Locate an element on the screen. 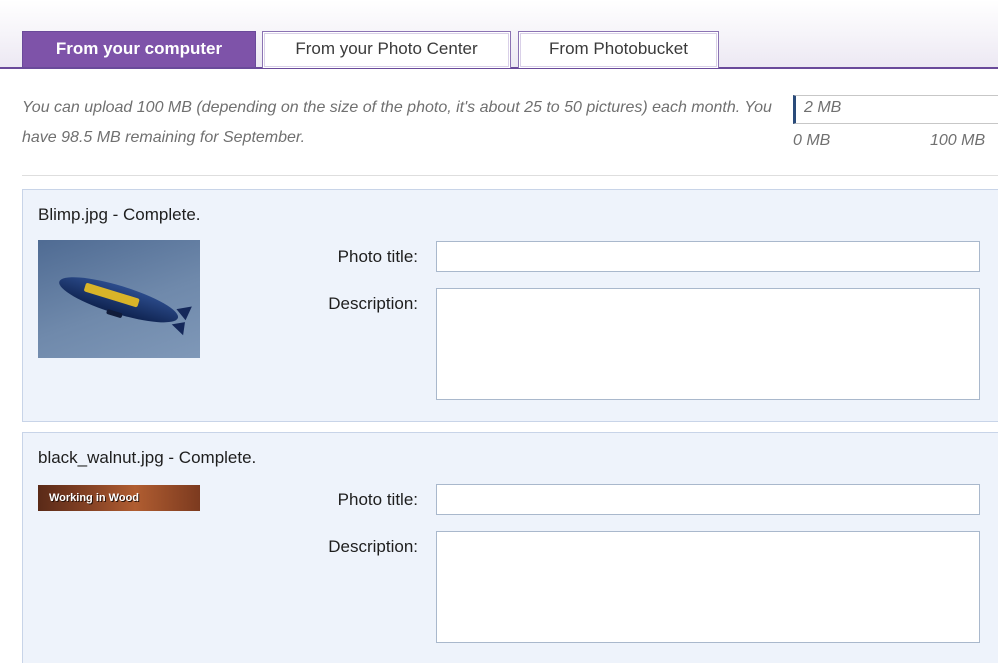 Image resolution: width=998 pixels, height=663 pixels. meter-min-label: 0 MB is located at coordinates (812, 140).